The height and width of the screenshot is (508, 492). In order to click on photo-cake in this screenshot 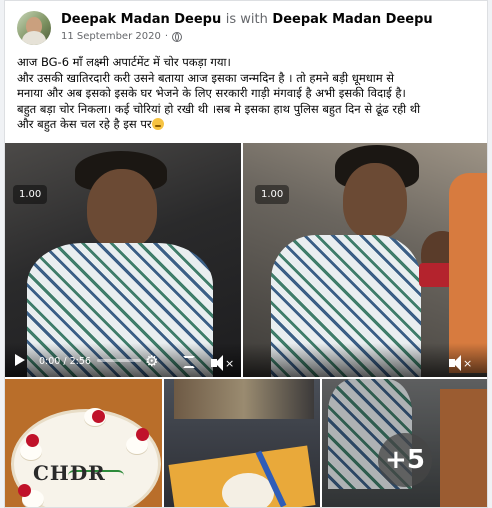, I will do `click(248, 490)`.